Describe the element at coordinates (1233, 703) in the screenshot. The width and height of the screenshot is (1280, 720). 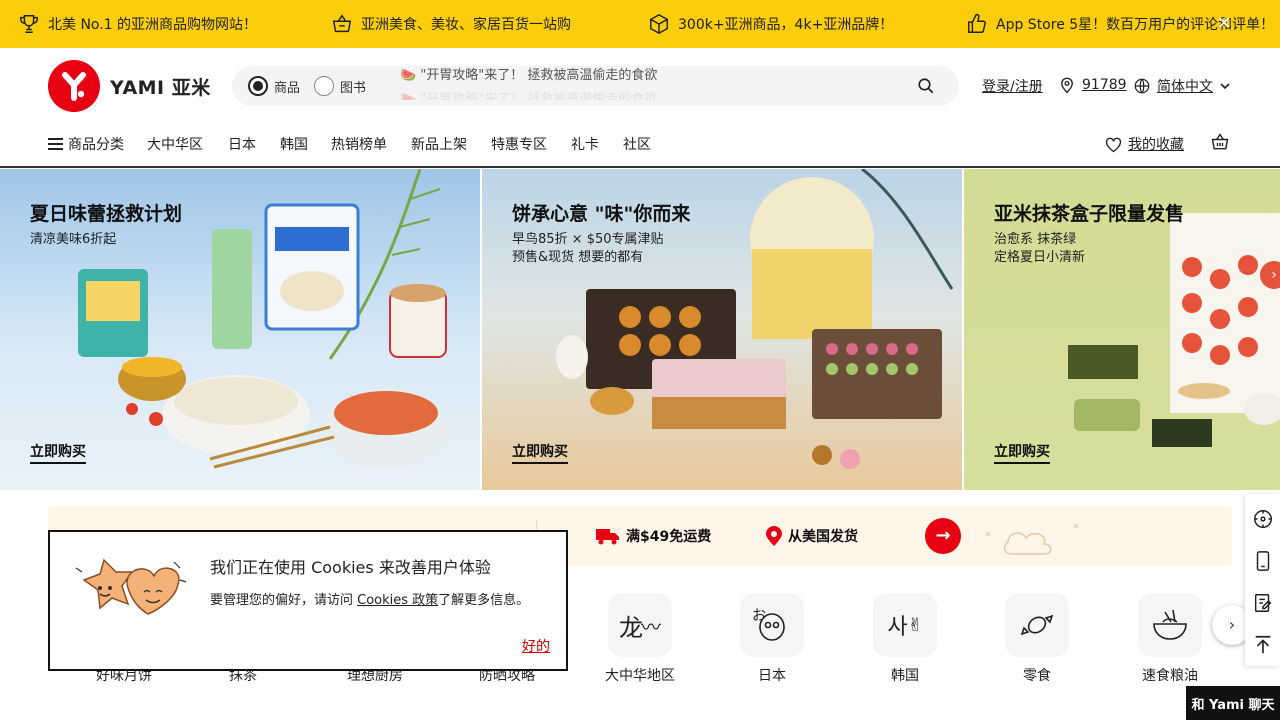
I see `chat-button: 和 Yami 聊天` at that location.